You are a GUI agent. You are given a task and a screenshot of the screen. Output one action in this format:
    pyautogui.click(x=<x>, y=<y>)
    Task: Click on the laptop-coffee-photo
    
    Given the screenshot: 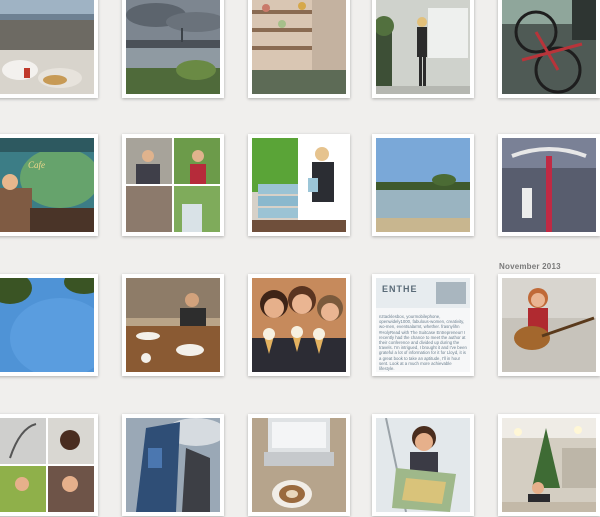 What is the action you would take?
    pyautogui.click(x=299, y=465)
    